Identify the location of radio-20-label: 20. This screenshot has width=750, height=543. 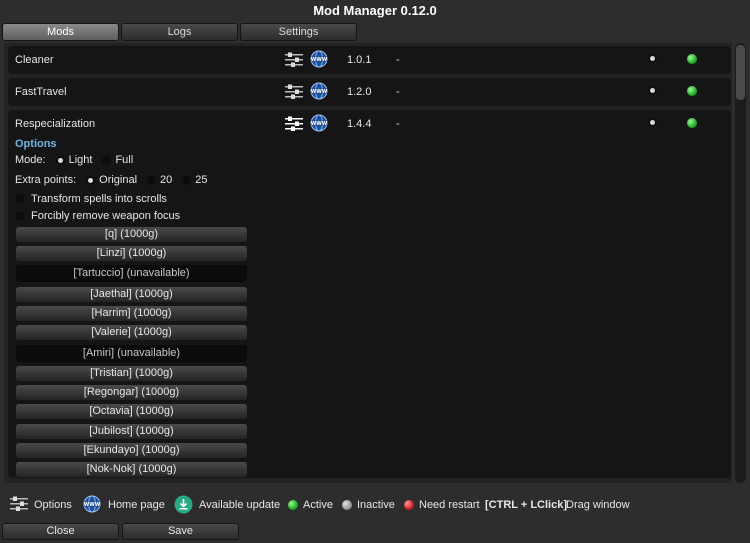
(166, 180).